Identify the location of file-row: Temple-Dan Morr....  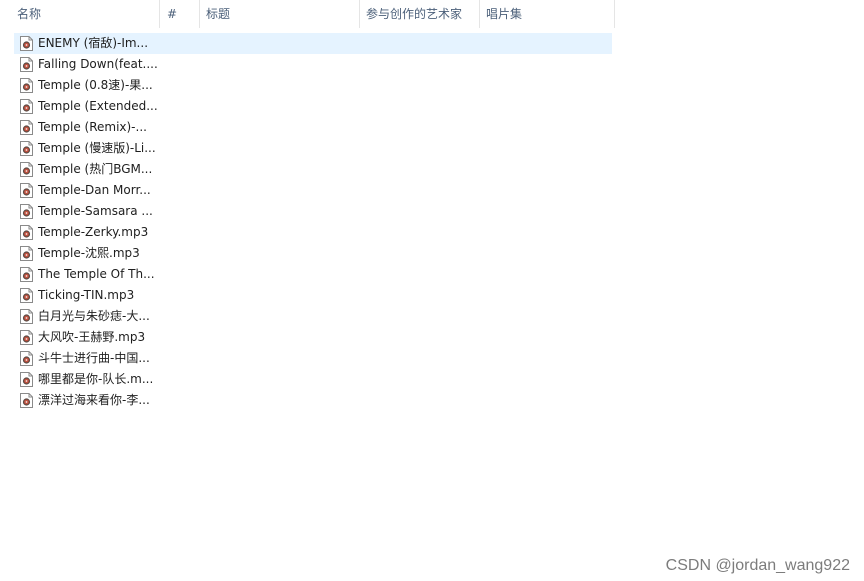
(313, 190).